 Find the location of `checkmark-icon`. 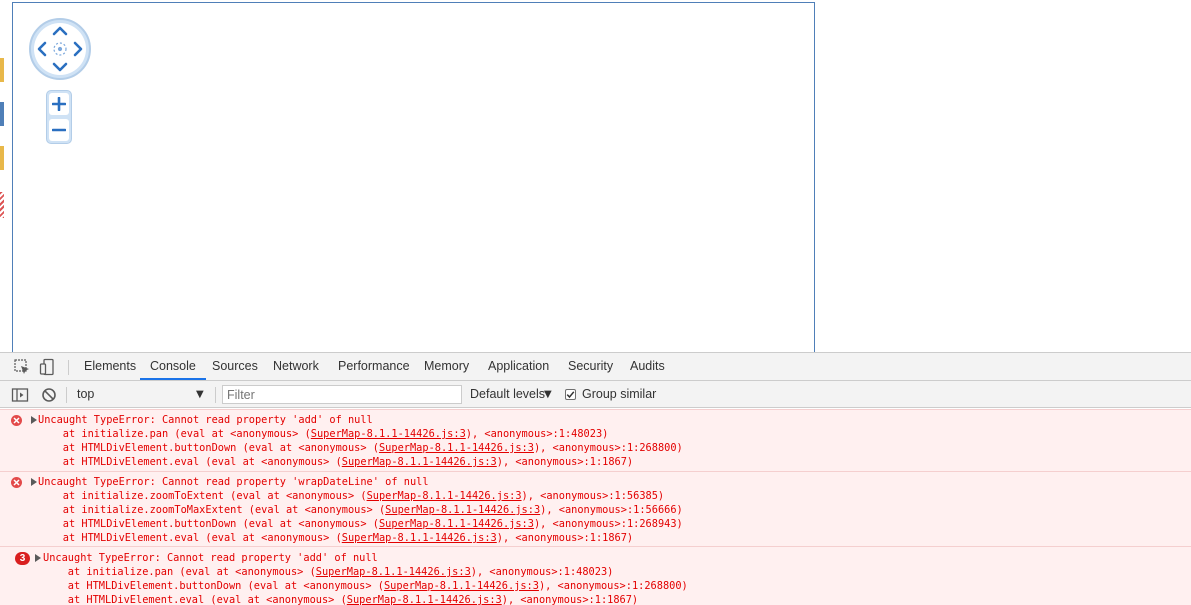

checkmark-icon is located at coordinates (570, 395).